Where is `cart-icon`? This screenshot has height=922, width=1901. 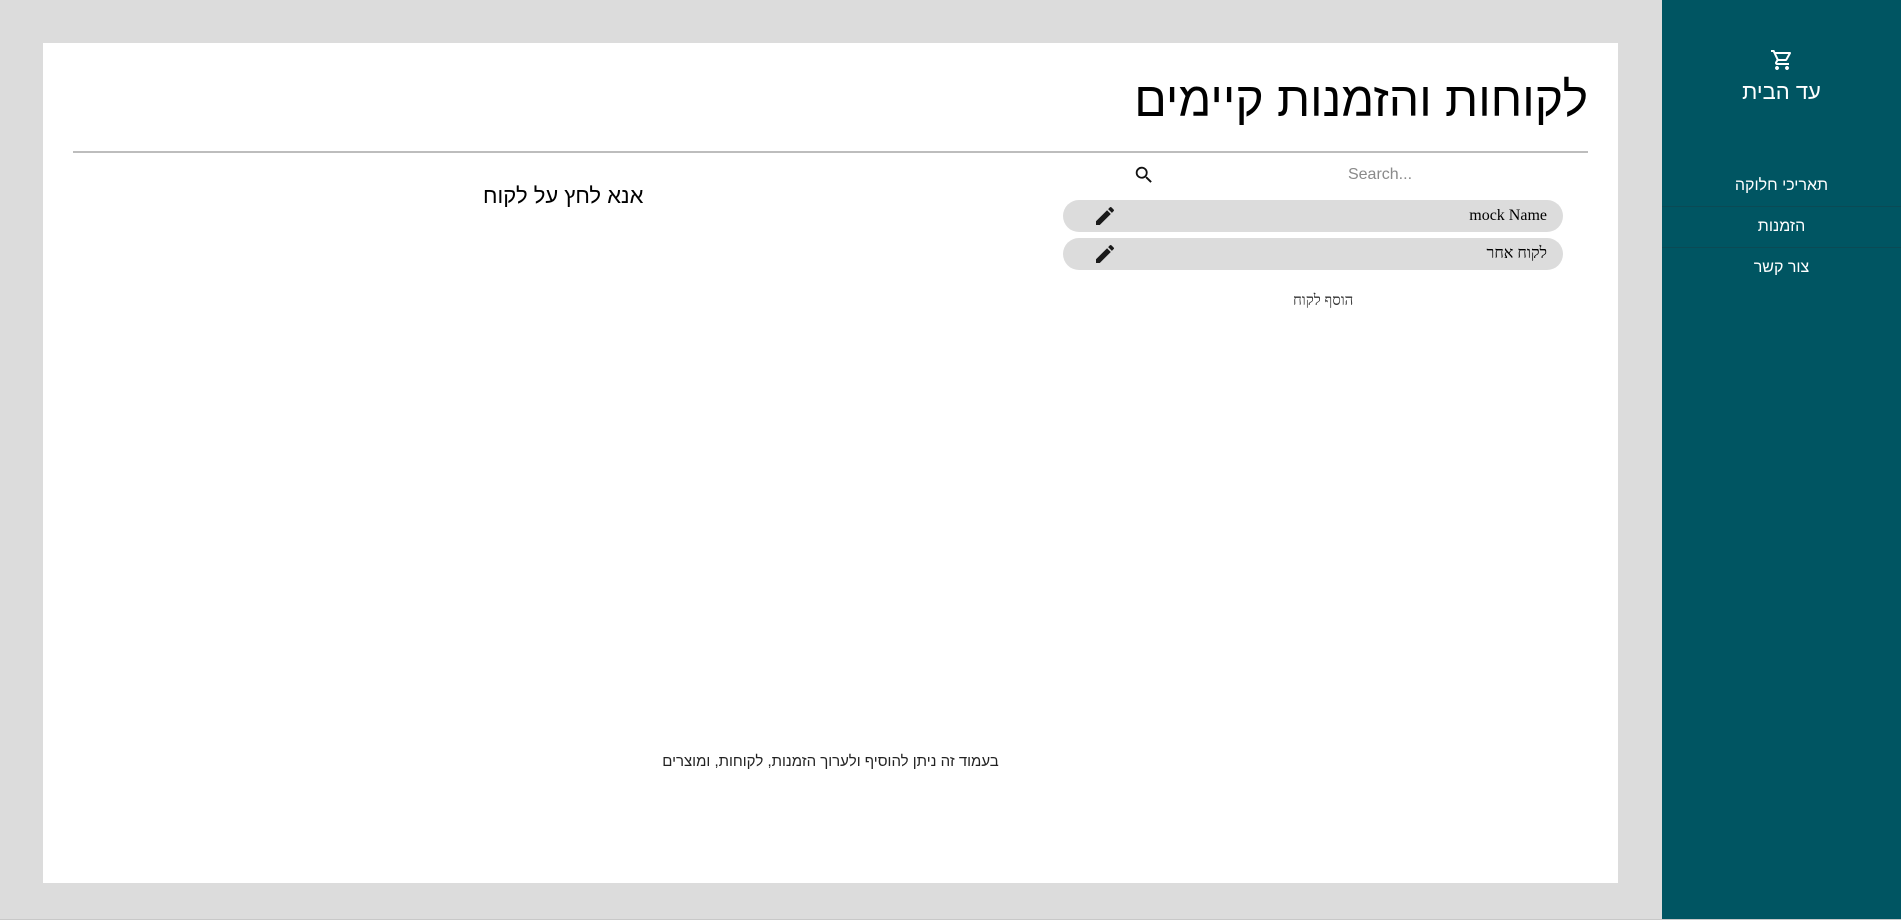
cart-icon is located at coordinates (1780, 60).